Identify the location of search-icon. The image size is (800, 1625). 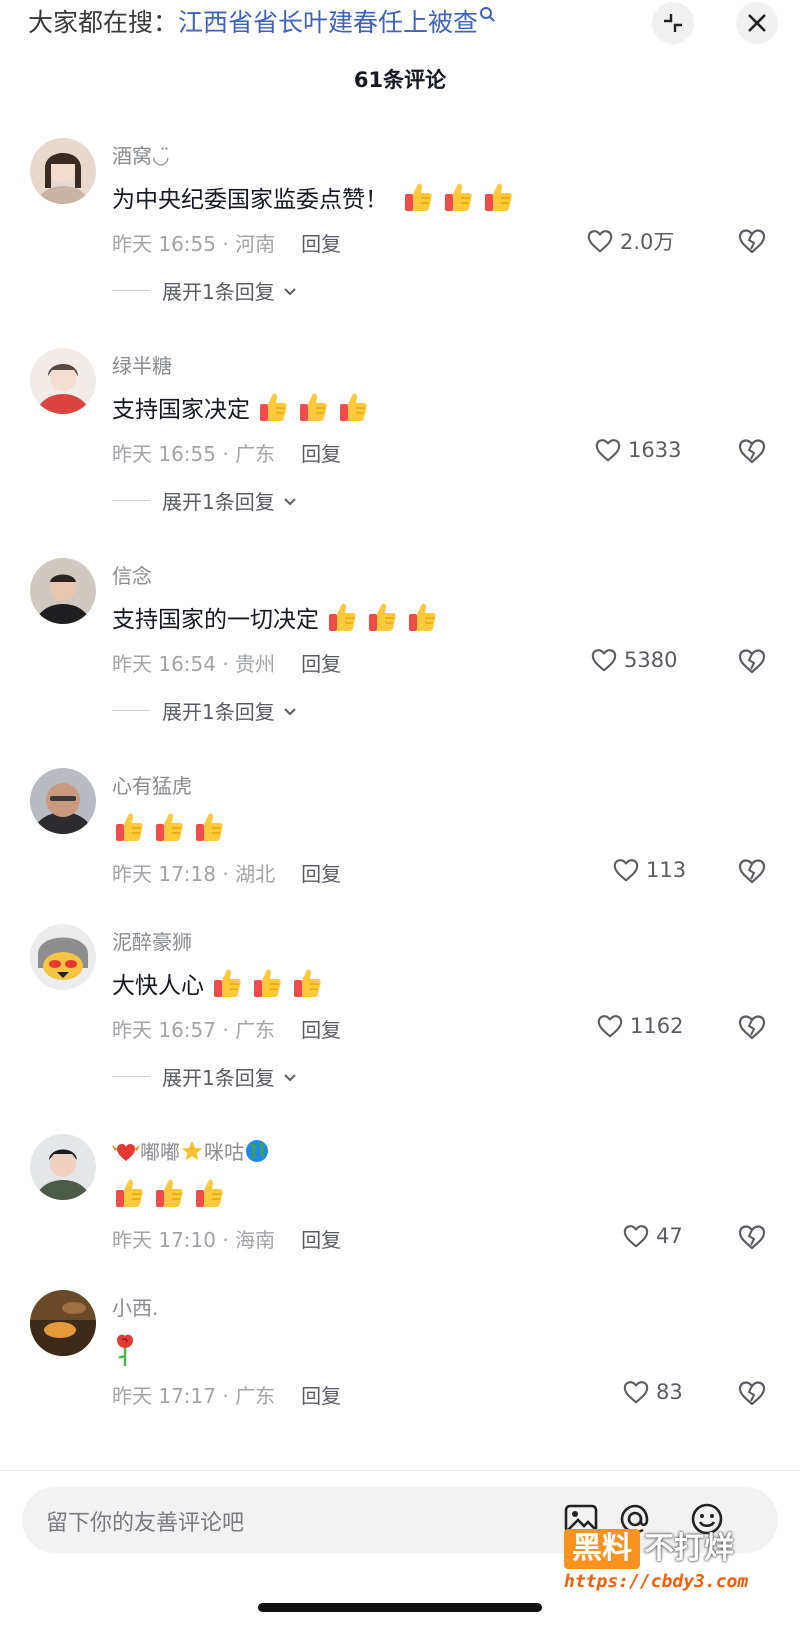
(486, 13).